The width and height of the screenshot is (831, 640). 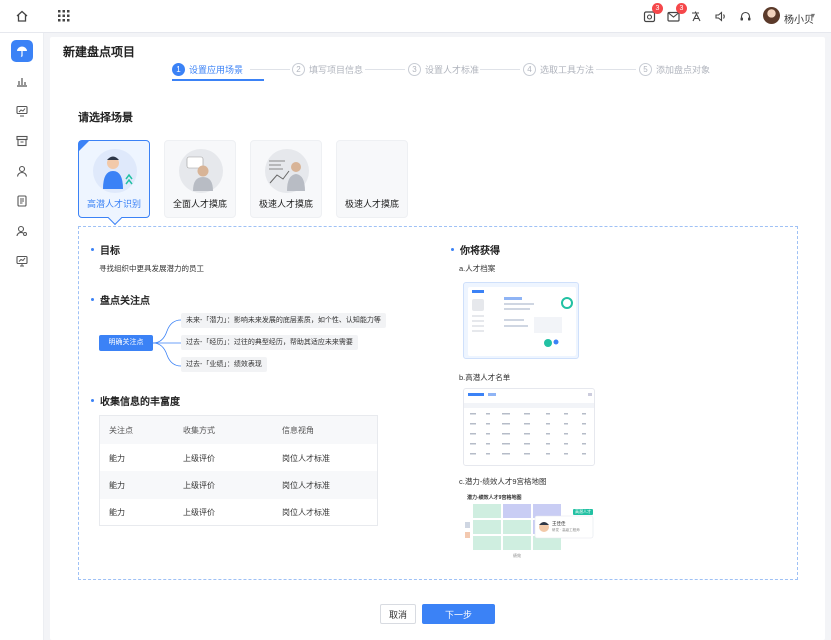 I want to click on scenario-label: 全面人才摸底, so click(x=199, y=204).